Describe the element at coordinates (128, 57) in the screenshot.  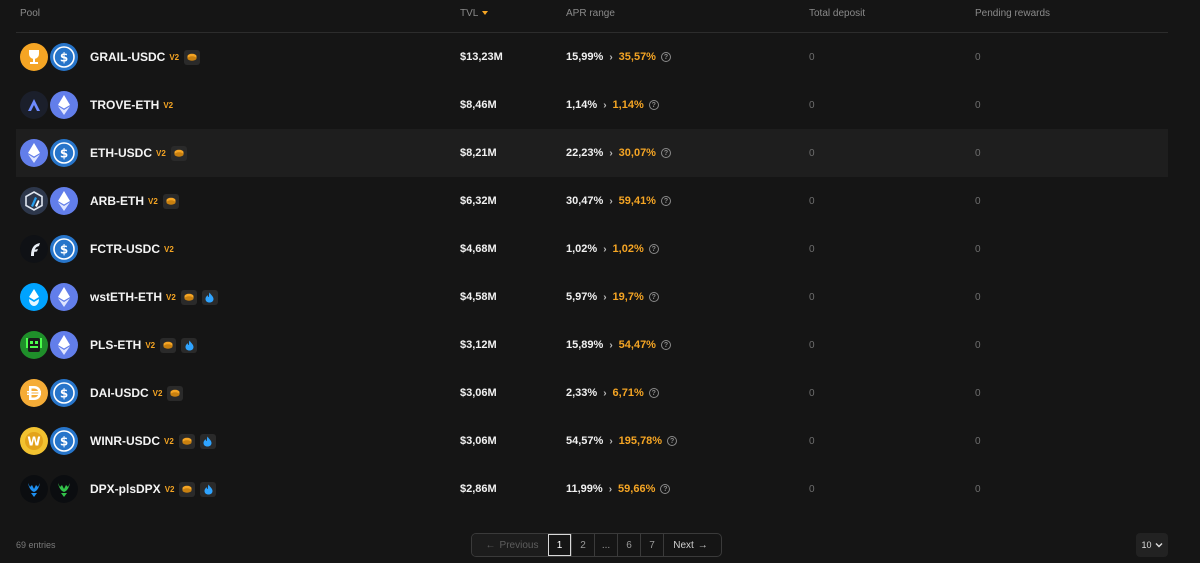
I see `pool-name: GRAIL-USDC` at that location.